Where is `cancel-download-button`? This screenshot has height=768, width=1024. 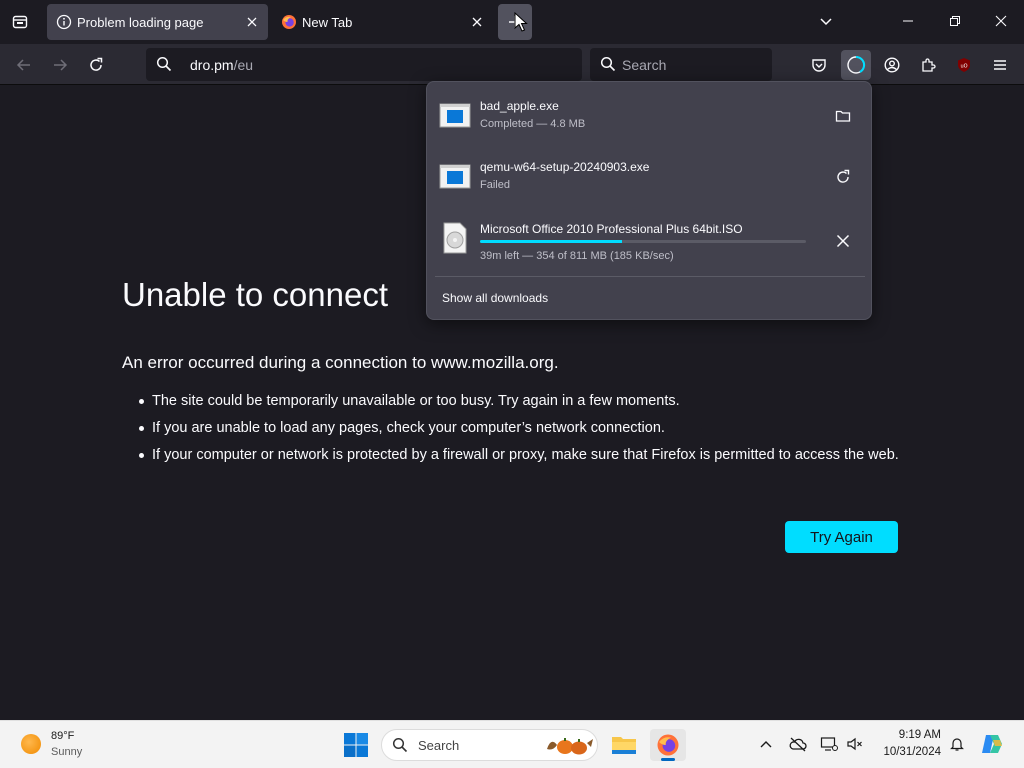
cancel-download-button is located at coordinates (843, 241).